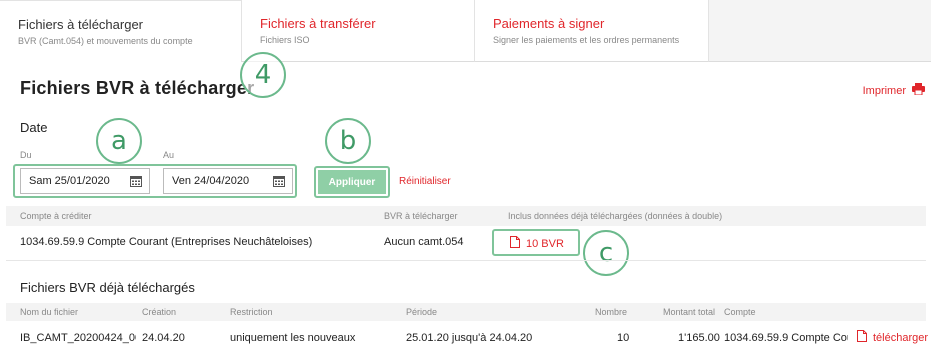 The image size is (931, 347). What do you see at coordinates (159, 312) in the screenshot?
I see `column-header-created: Création` at bounding box center [159, 312].